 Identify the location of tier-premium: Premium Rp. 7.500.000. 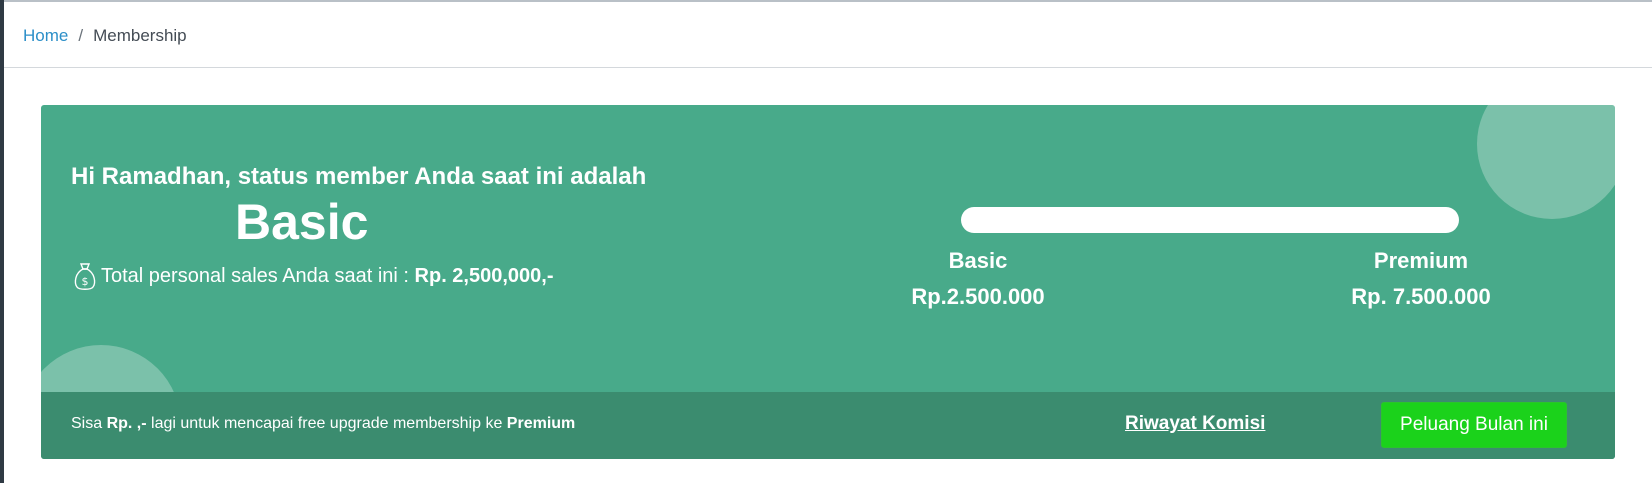
(1421, 279).